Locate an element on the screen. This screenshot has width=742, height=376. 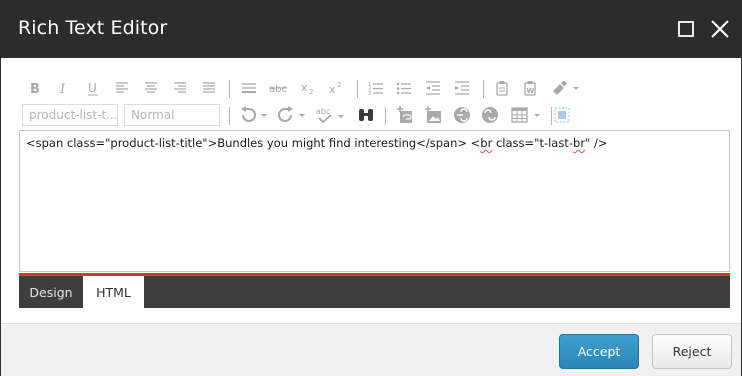
align-left-icon is located at coordinates (122, 88).